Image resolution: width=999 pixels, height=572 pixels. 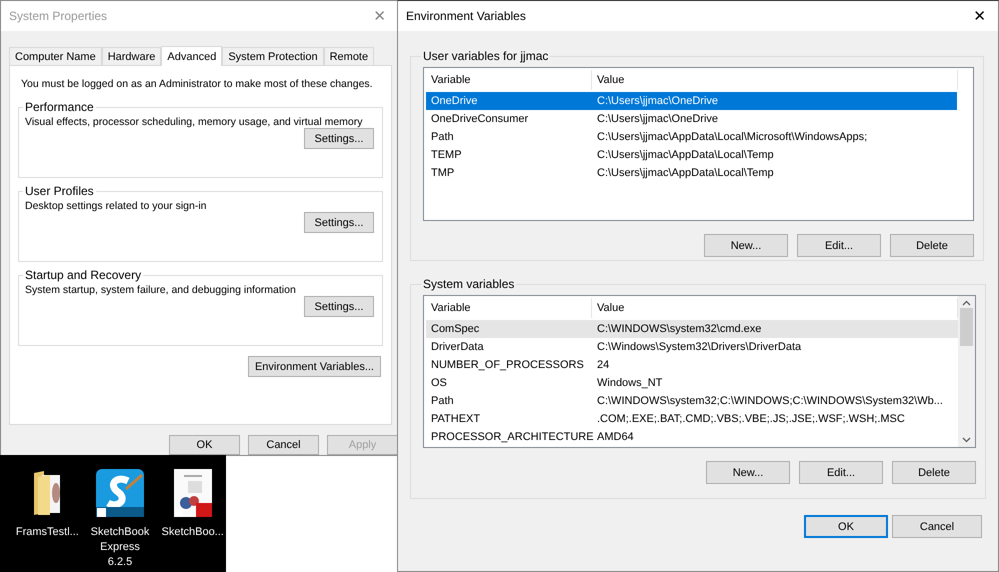 What do you see at coordinates (194, 122) in the screenshot?
I see `group-description: Visual effects, processor scheduling, memory usage, and virtual memory` at bounding box center [194, 122].